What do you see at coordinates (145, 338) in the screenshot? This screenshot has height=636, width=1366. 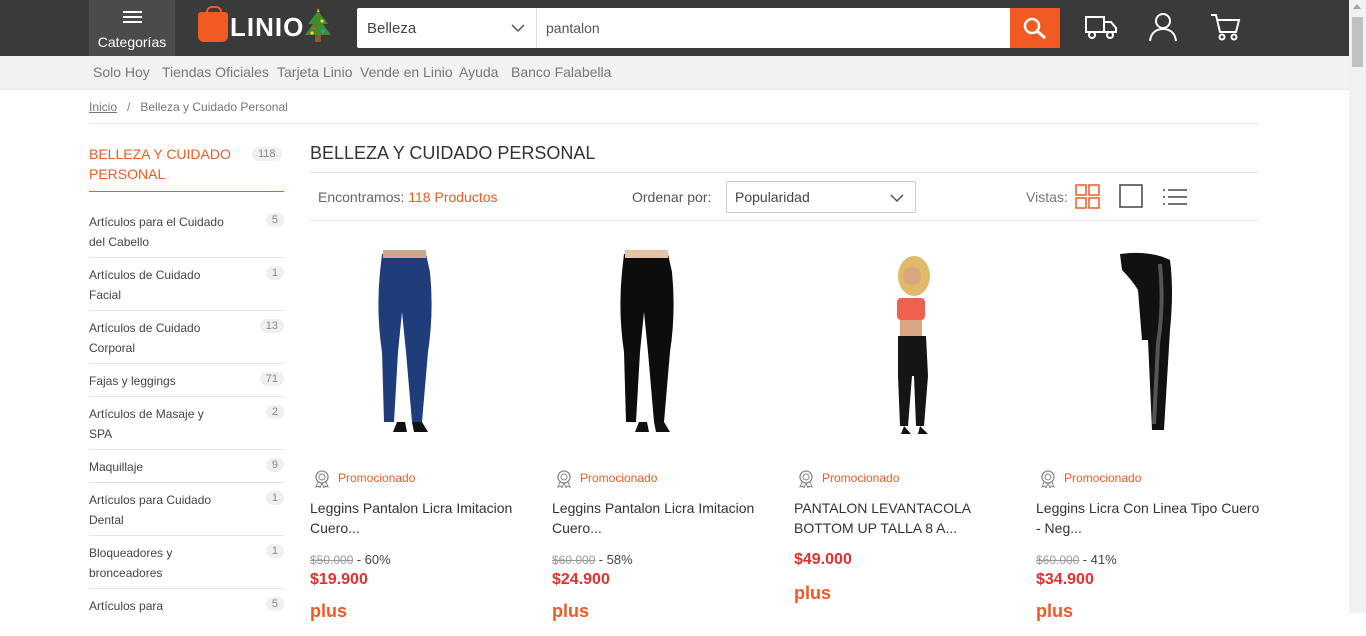 I see `sidebar-item-label: Artículos de Cuidado Corporal` at bounding box center [145, 338].